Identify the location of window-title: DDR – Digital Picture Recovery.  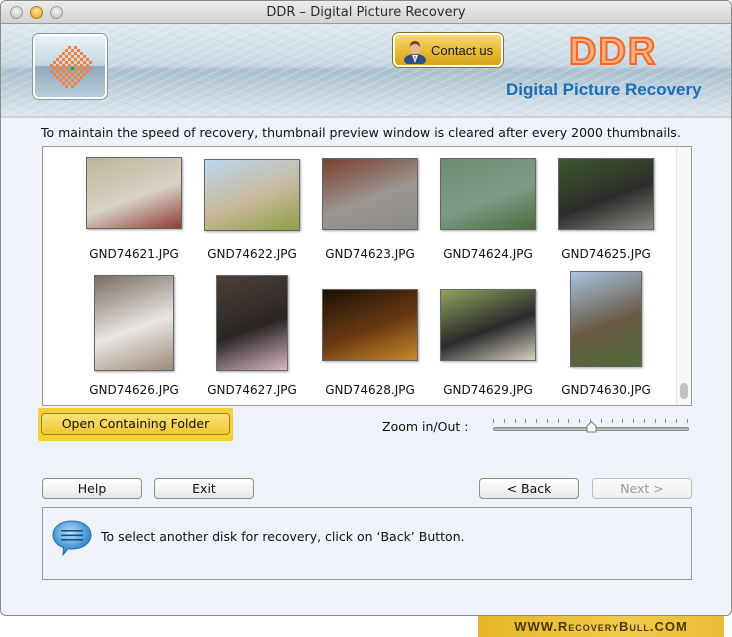
(366, 12).